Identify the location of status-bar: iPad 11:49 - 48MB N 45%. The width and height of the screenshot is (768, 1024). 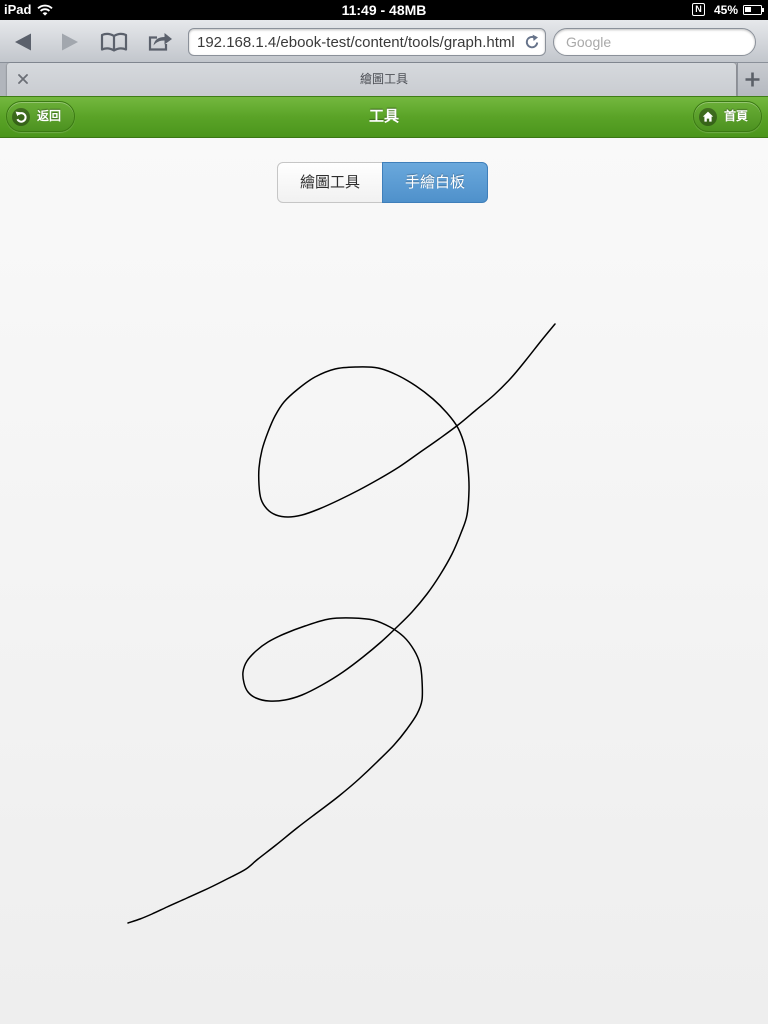
(384, 10).